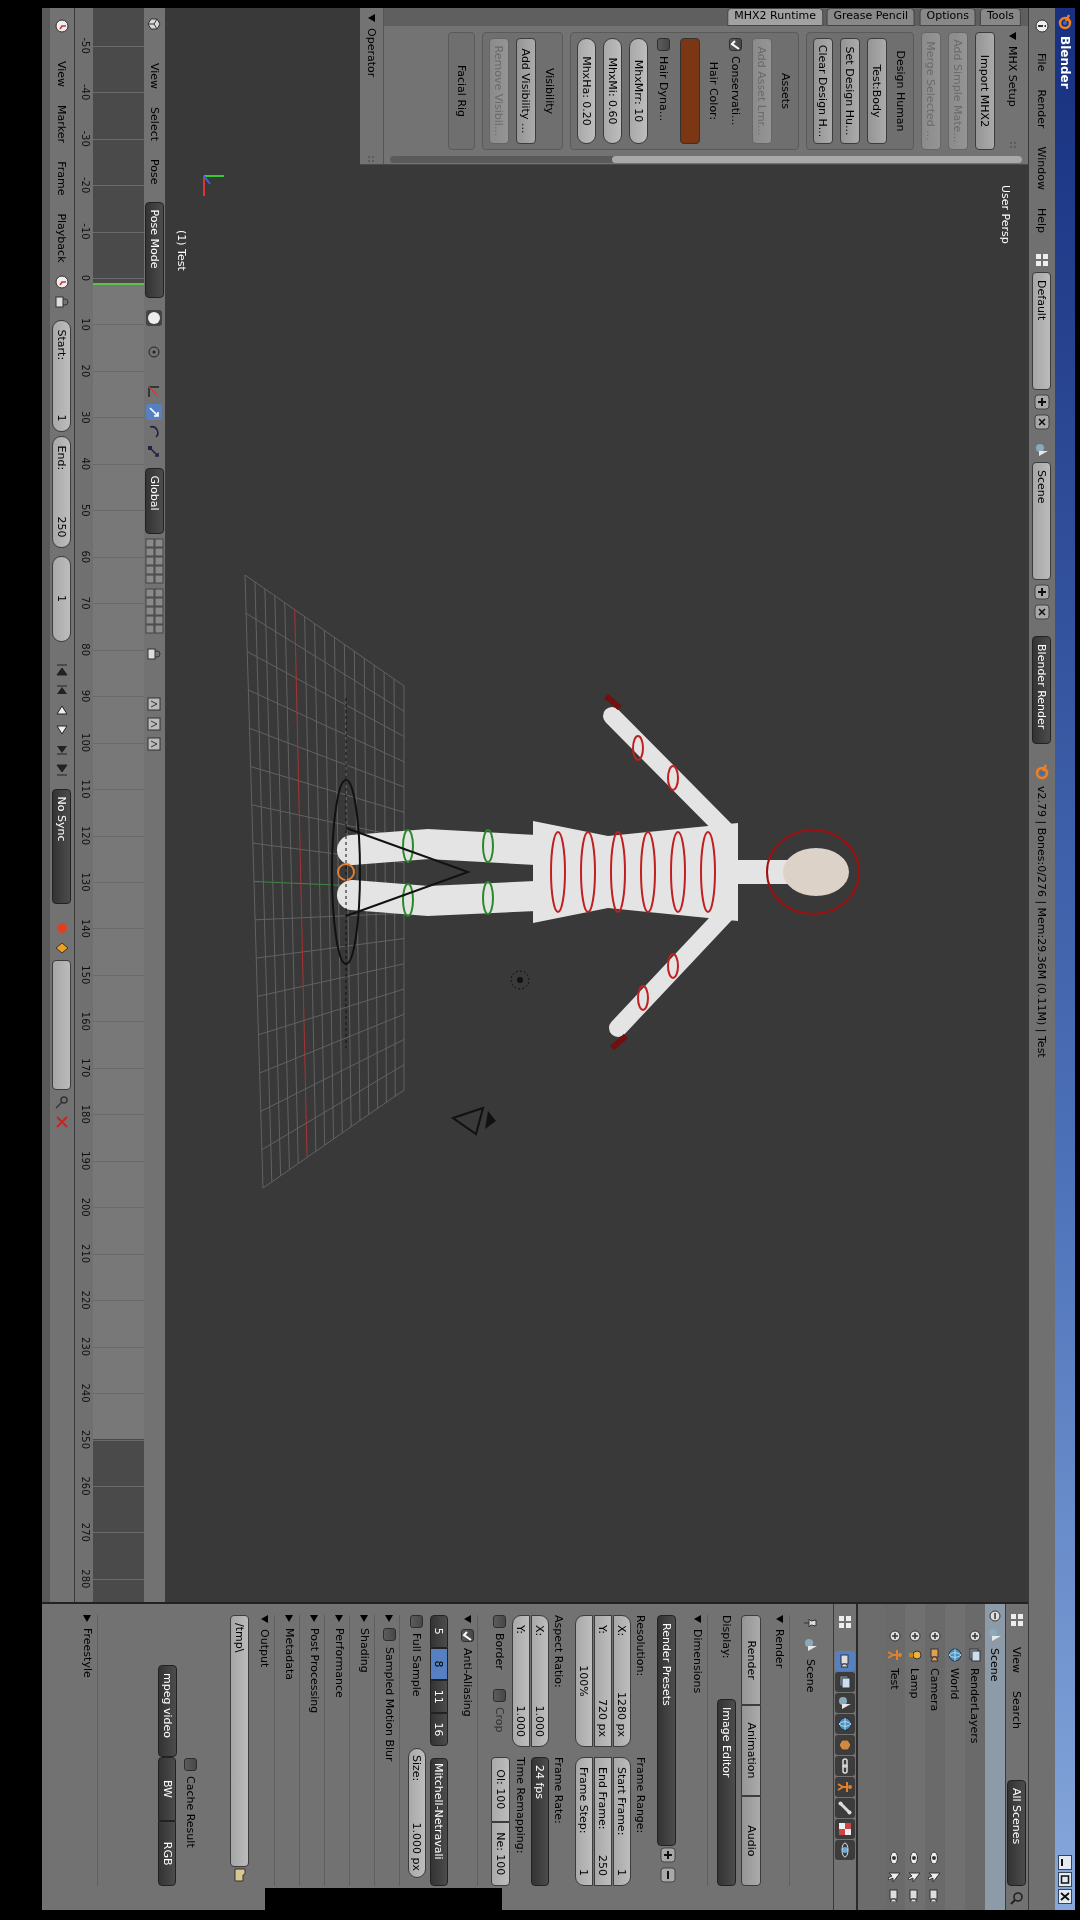 This screenshot has width=1080, height=1920. Describe the element at coordinates (154, 249) in the screenshot. I see `mode-dropdown: Pose Mode` at that location.